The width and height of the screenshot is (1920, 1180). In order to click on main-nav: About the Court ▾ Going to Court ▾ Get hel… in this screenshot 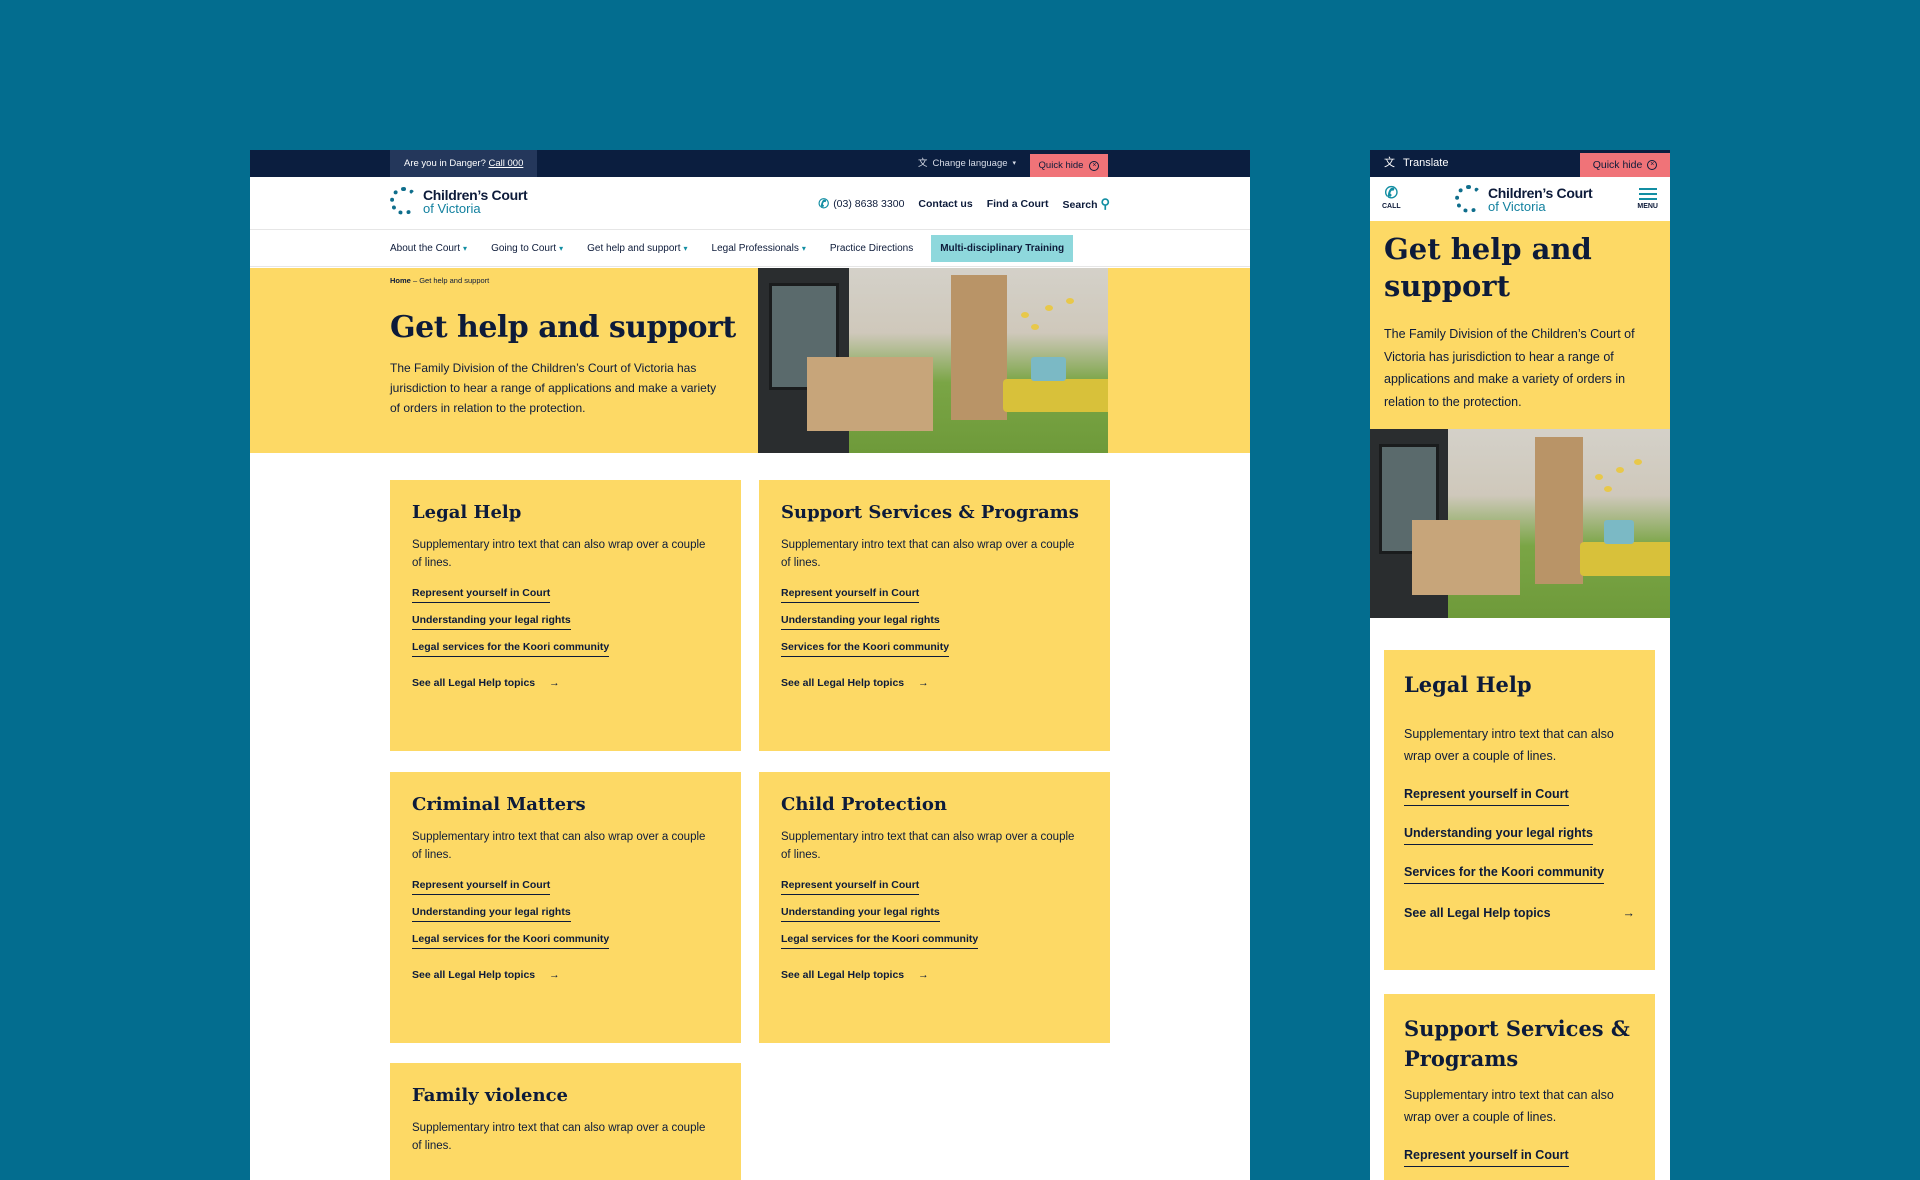, I will do `click(750, 248)`.